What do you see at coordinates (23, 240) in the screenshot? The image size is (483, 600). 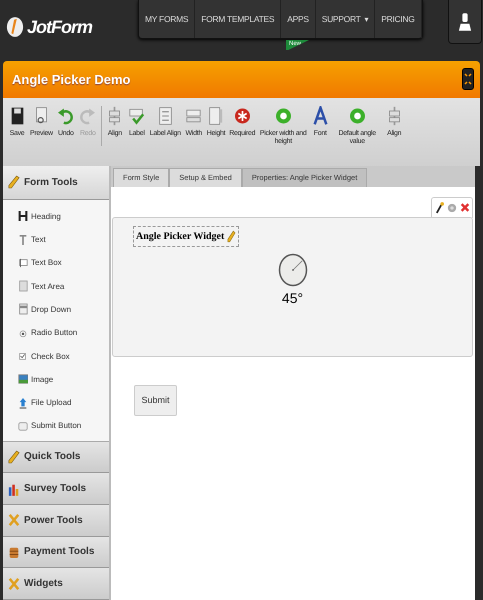 I see `text-icon` at bounding box center [23, 240].